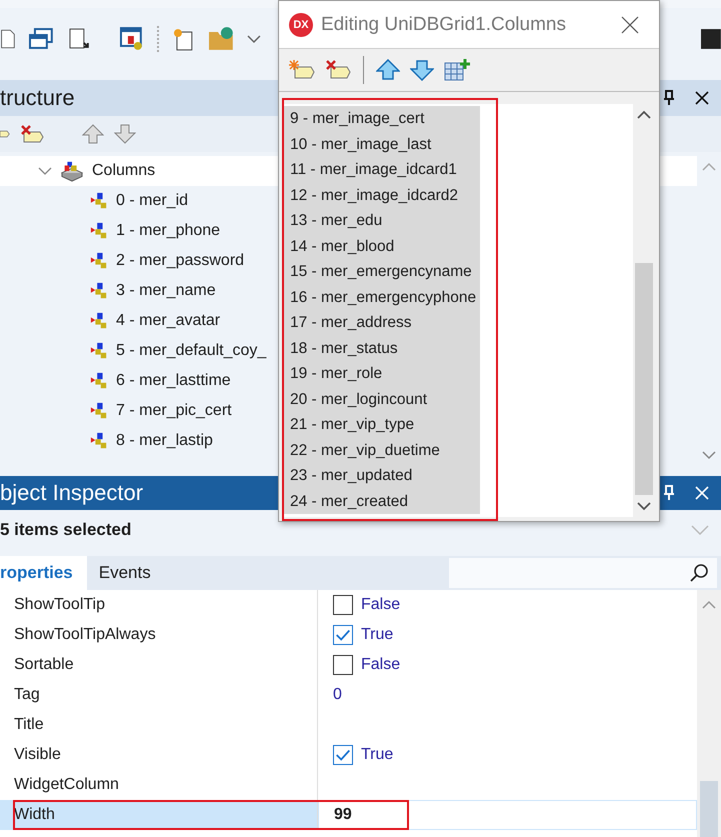 This screenshot has width=721, height=837. What do you see at coordinates (180, 261) in the screenshot?
I see `tree-item: 2 - mer_password` at bounding box center [180, 261].